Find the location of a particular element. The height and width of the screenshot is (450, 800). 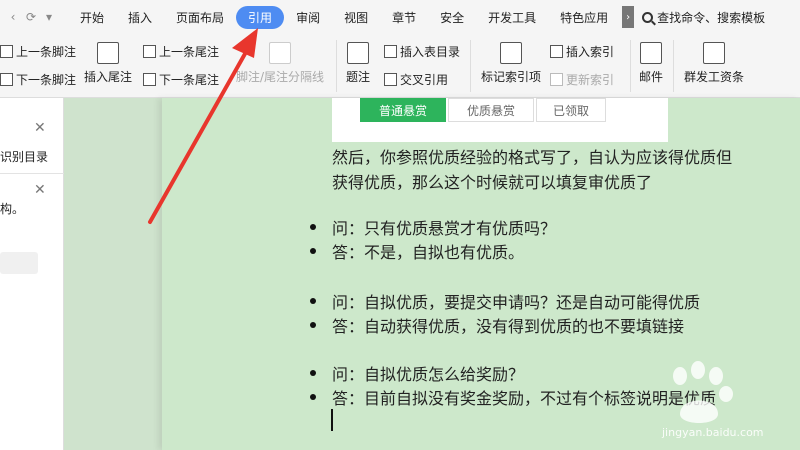

tab-view: 视图 is located at coordinates (356, 17).